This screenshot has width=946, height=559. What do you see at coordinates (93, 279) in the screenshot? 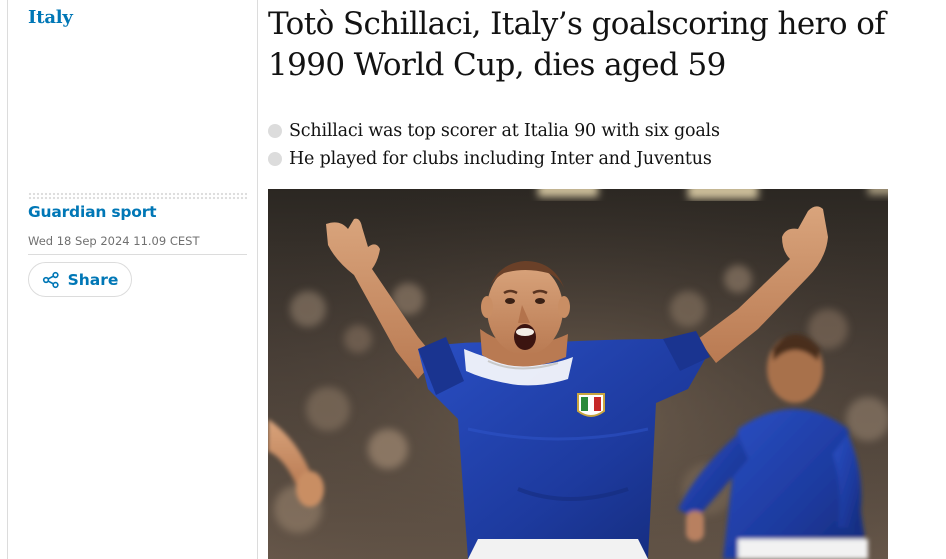
I see `share-label: Share` at bounding box center [93, 279].